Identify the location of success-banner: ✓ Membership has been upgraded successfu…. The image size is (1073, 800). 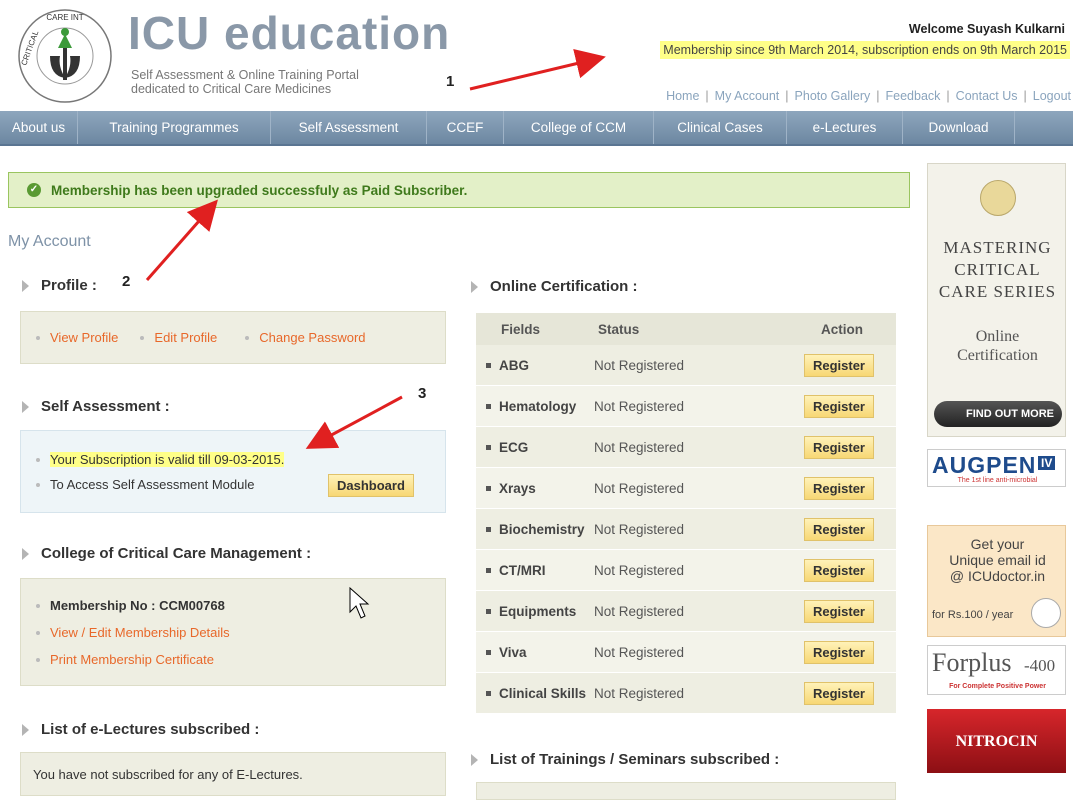
(459, 190).